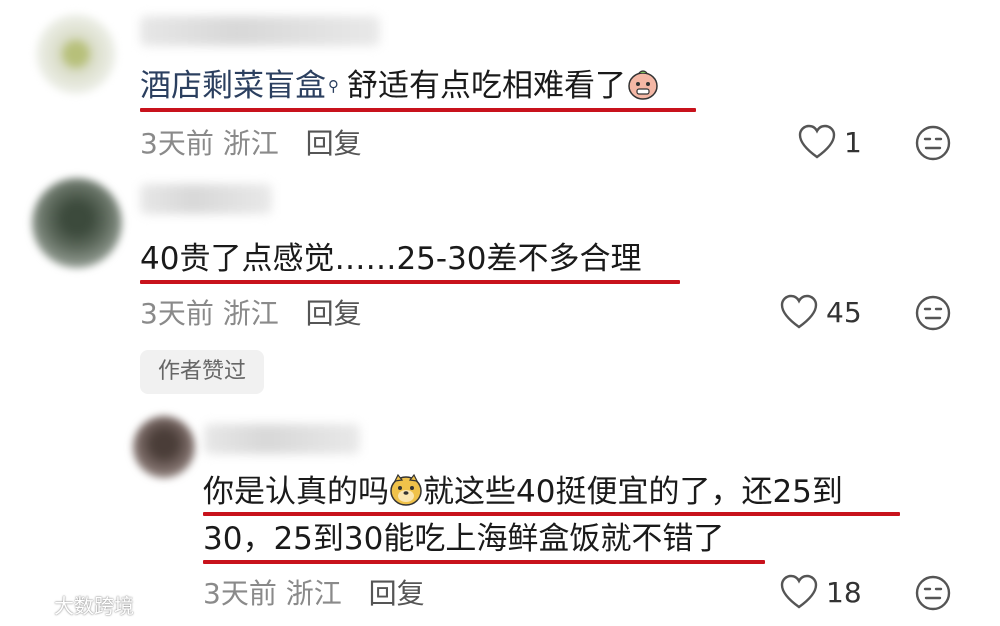 Image resolution: width=1000 pixels, height=626 pixels. What do you see at coordinates (233, 86) in the screenshot?
I see `search-link: 酒店剩菜盲盒` at bounding box center [233, 86].